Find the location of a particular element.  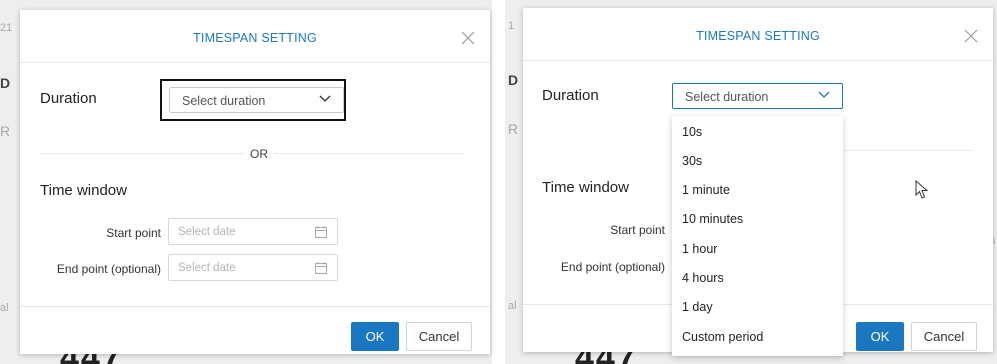

dropdown-option-4-hours: 4 hours is located at coordinates (703, 278).